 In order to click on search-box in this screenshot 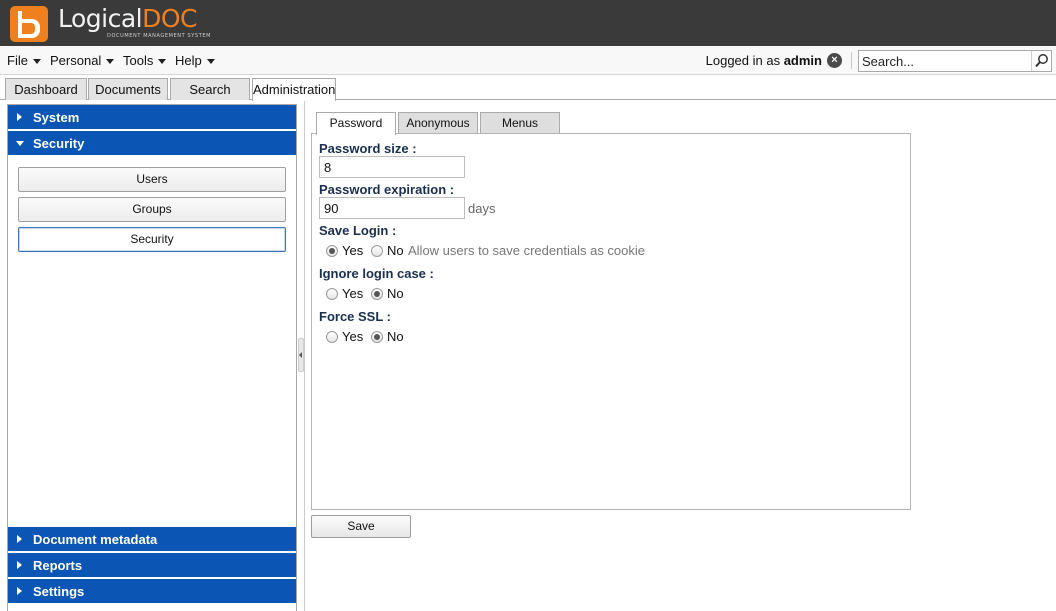, I will do `click(955, 61)`.